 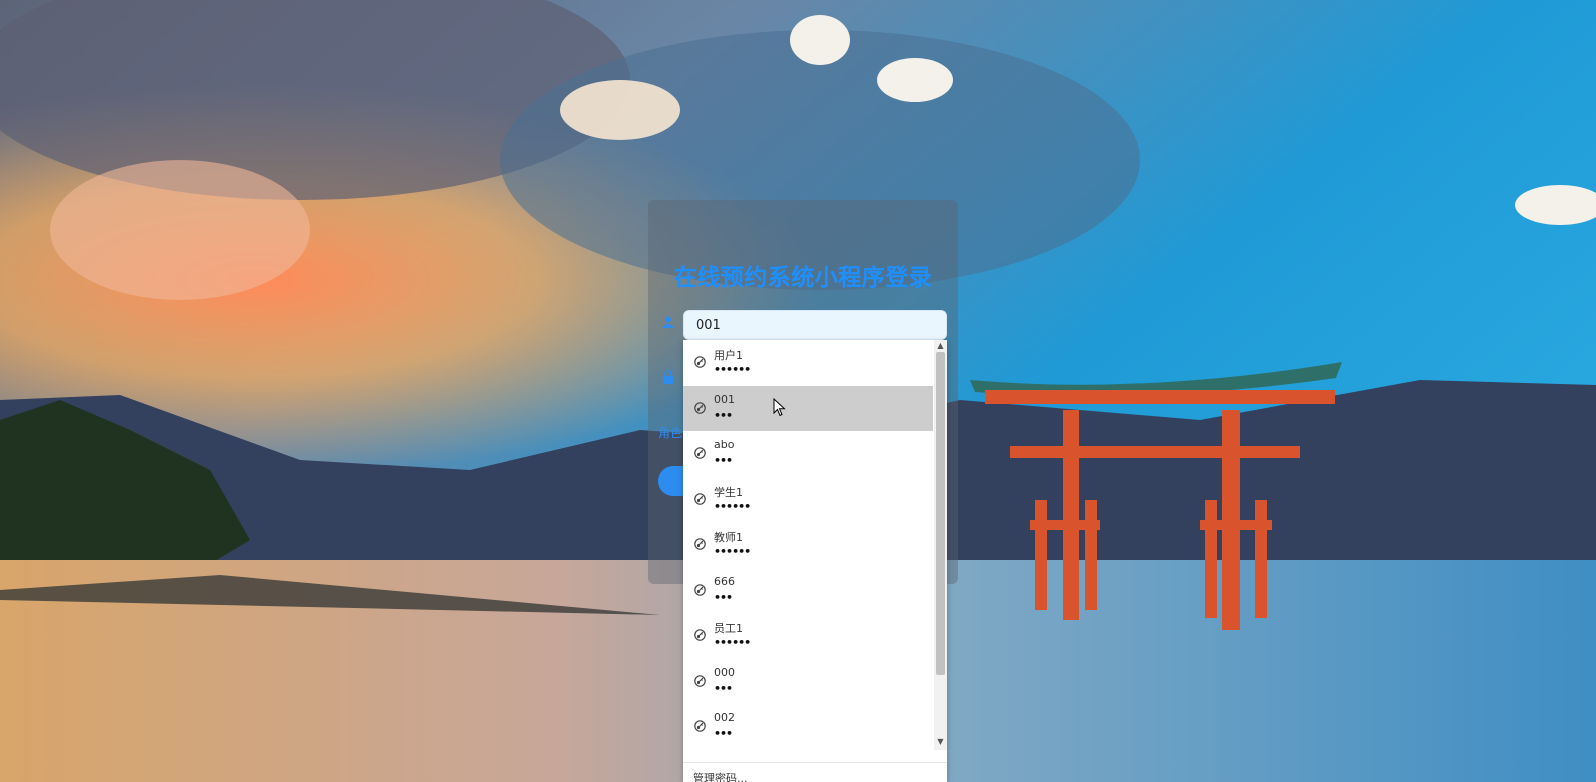 I want to click on autocomplete-item-name: 001, so click(x=724, y=399).